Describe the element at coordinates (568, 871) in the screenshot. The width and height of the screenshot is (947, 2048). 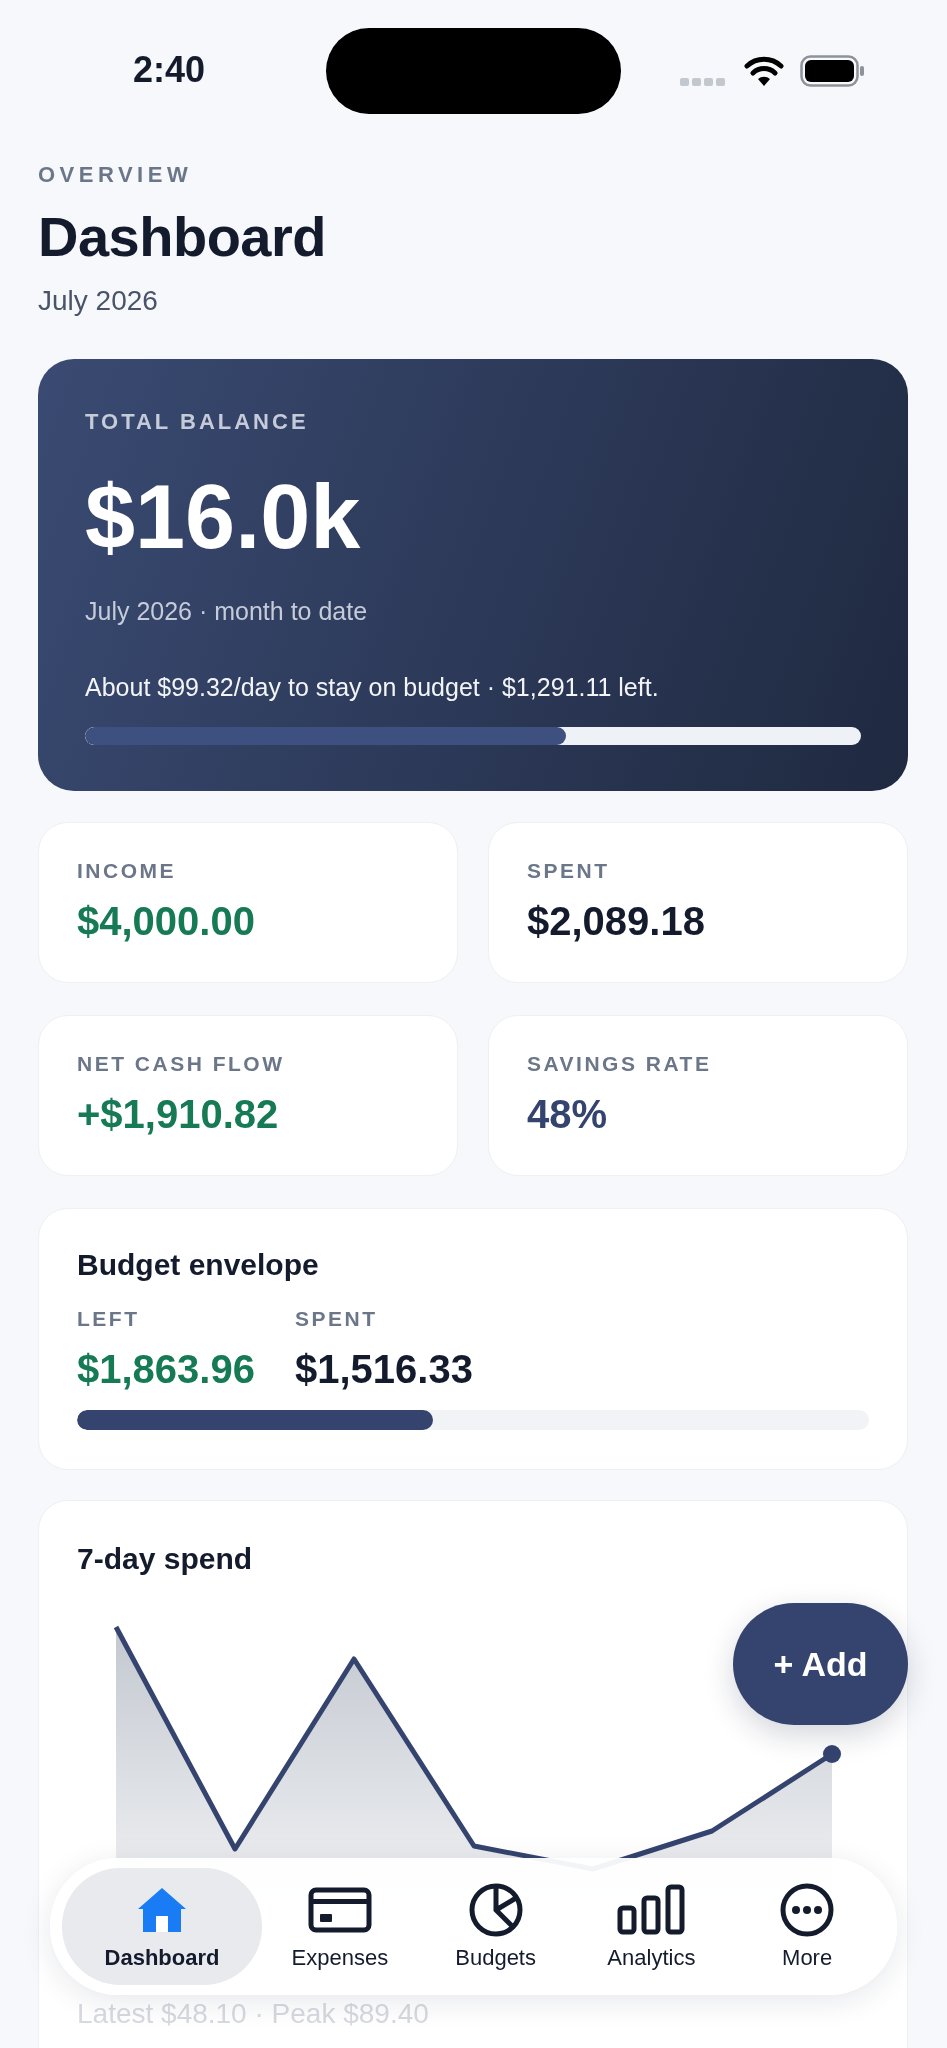
I see `stat-label: SPENT` at that location.